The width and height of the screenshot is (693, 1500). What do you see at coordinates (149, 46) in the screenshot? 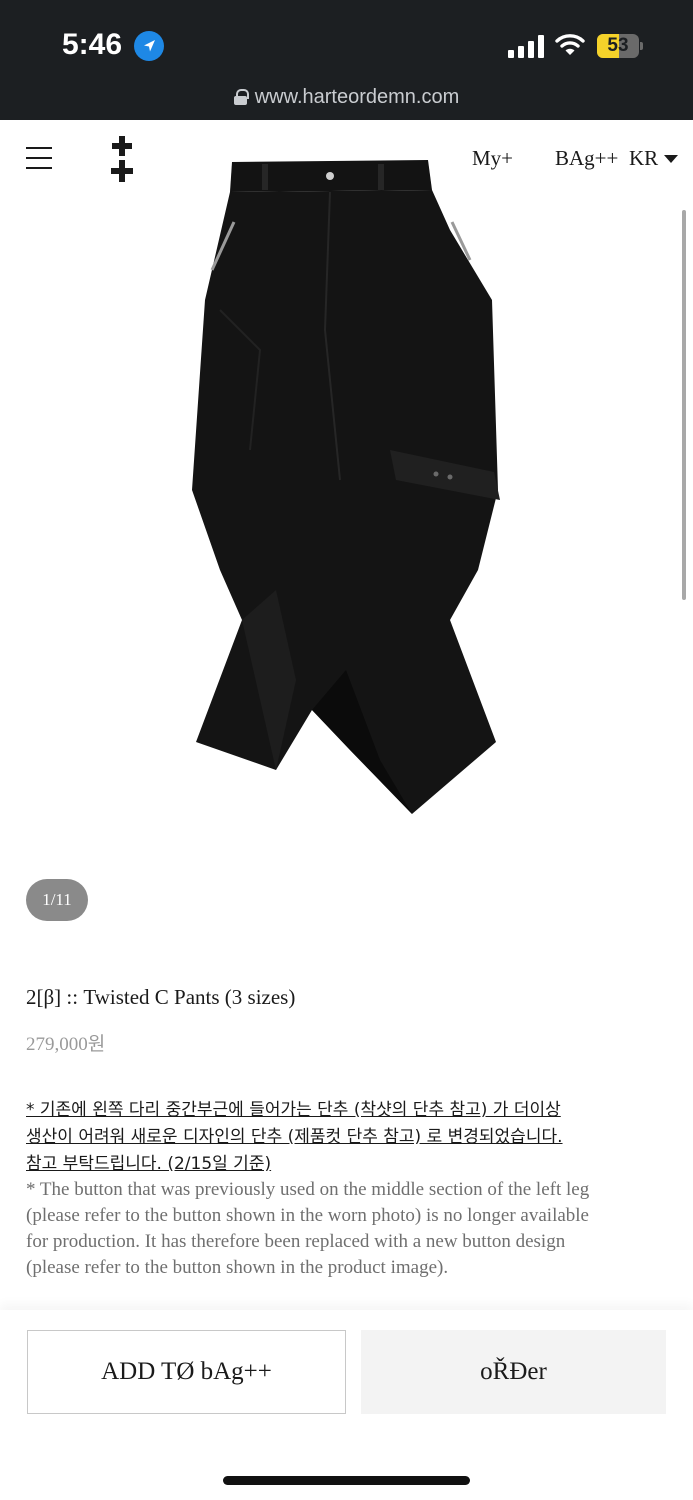
I see `location-arrow-icon` at bounding box center [149, 46].